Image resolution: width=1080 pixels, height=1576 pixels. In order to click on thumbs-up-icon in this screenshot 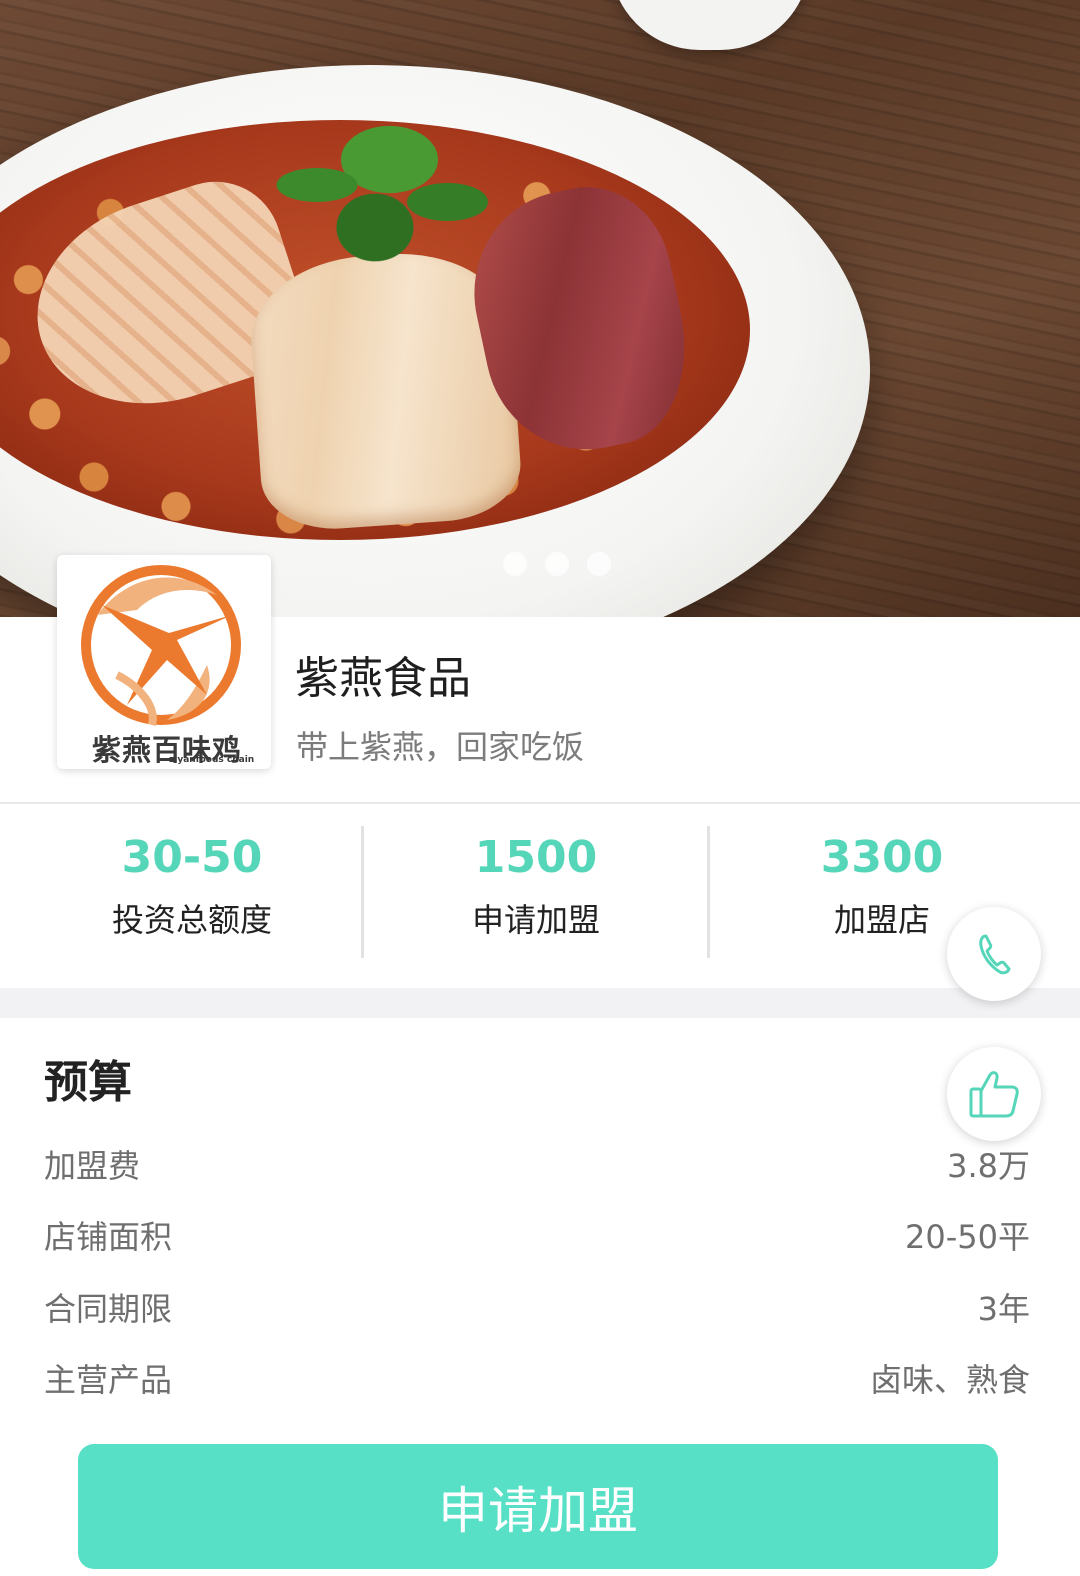, I will do `click(994, 1094)`.